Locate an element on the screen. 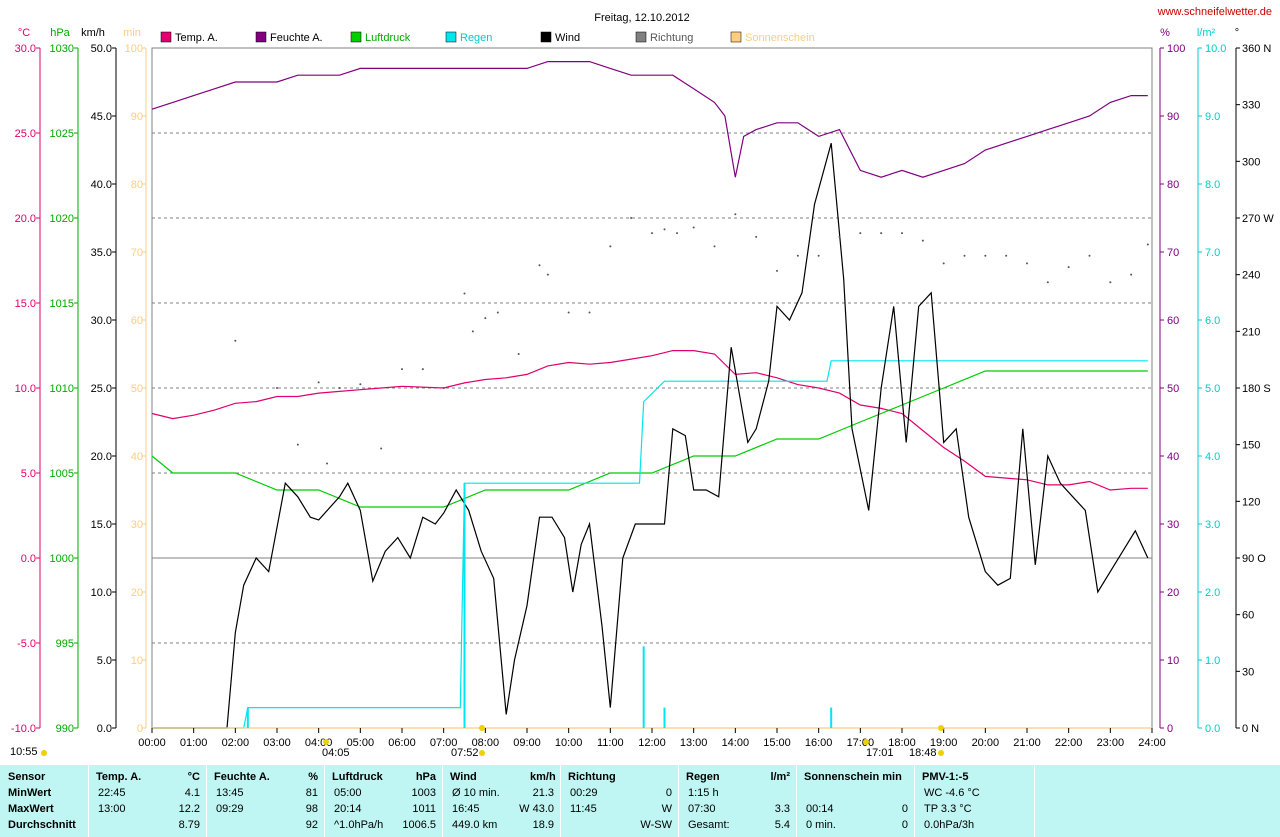  humidity-tick-label: 30 is located at coordinates (1173, 525).